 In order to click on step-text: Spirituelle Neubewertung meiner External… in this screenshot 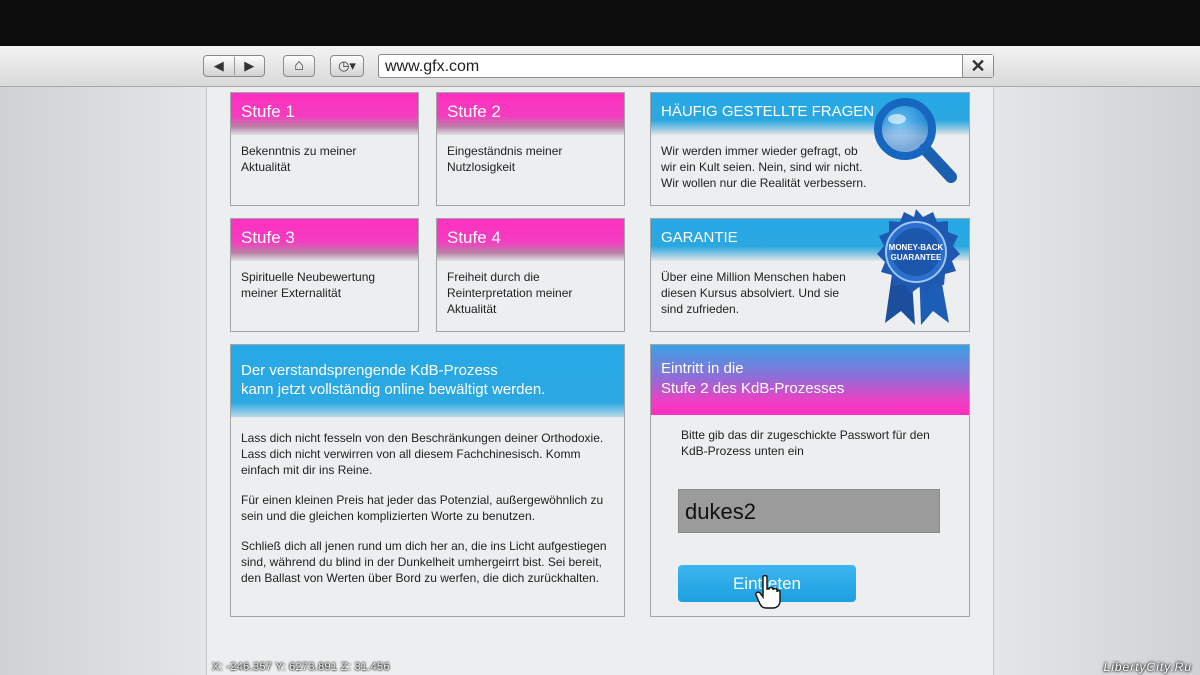, I will do `click(308, 285)`.